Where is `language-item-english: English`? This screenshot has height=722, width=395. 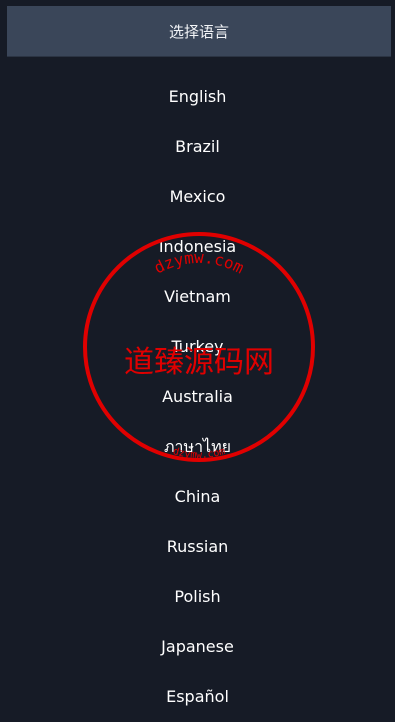
language-item-english: English is located at coordinates (197, 97).